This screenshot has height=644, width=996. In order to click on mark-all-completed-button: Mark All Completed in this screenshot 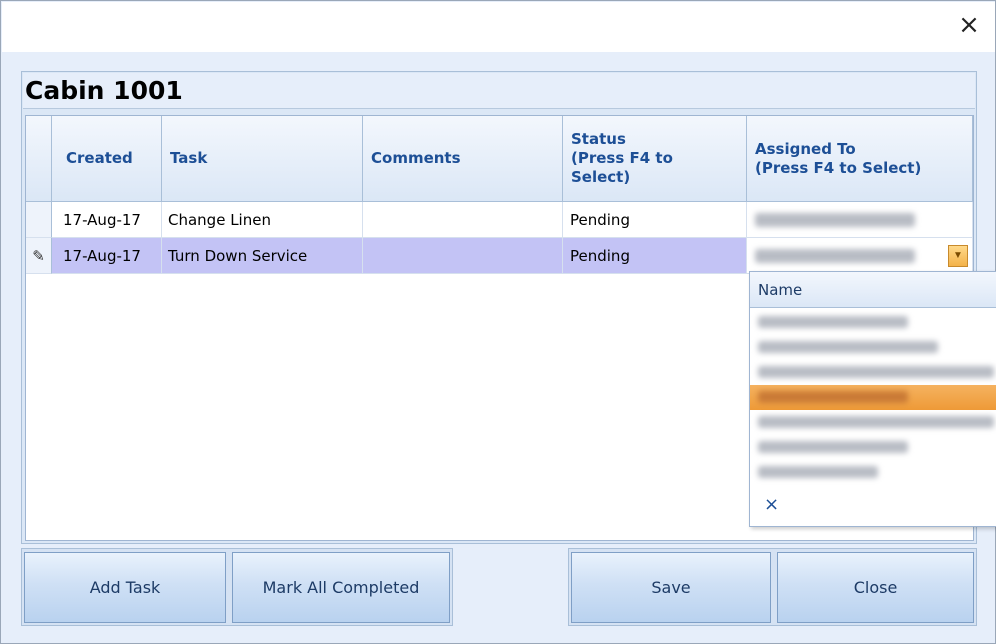, I will do `click(341, 587)`.